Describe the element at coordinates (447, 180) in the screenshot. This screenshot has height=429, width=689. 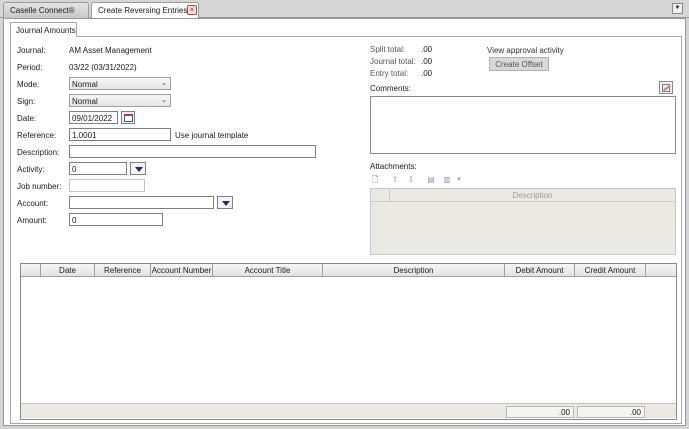
I see `print-icon: ▥` at that location.